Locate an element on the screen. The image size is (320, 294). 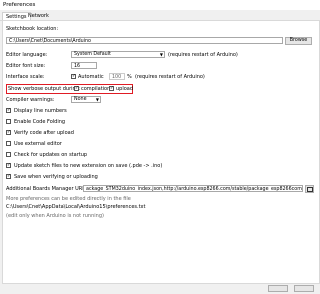
display-line-numbers-checkbox: ✓ is located at coordinates (8, 110).